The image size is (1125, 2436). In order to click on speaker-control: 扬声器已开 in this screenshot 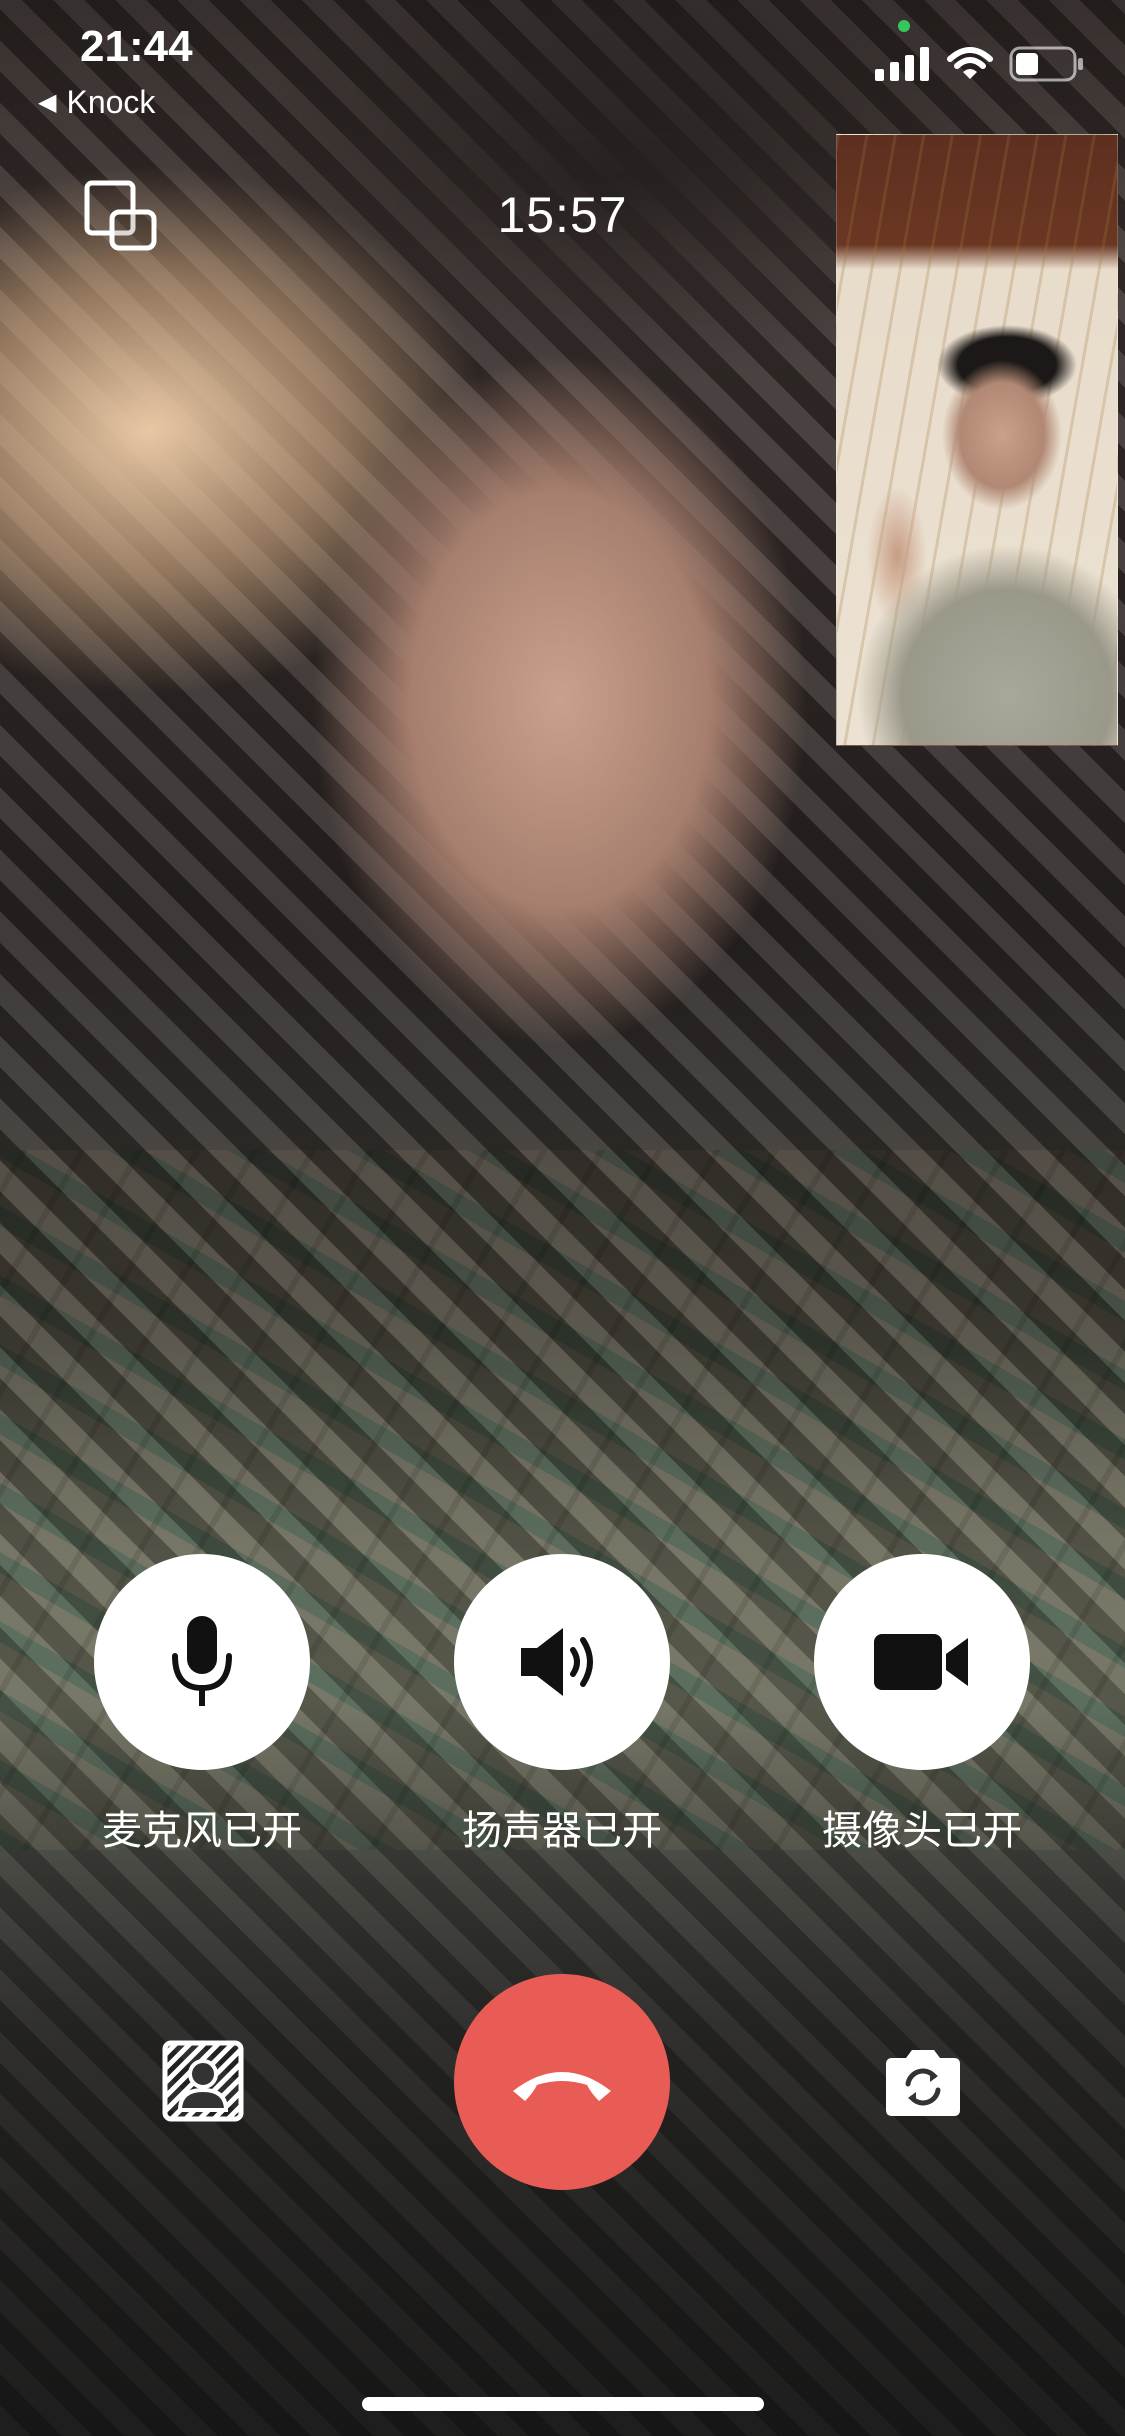, I will do `click(562, 1705)`.